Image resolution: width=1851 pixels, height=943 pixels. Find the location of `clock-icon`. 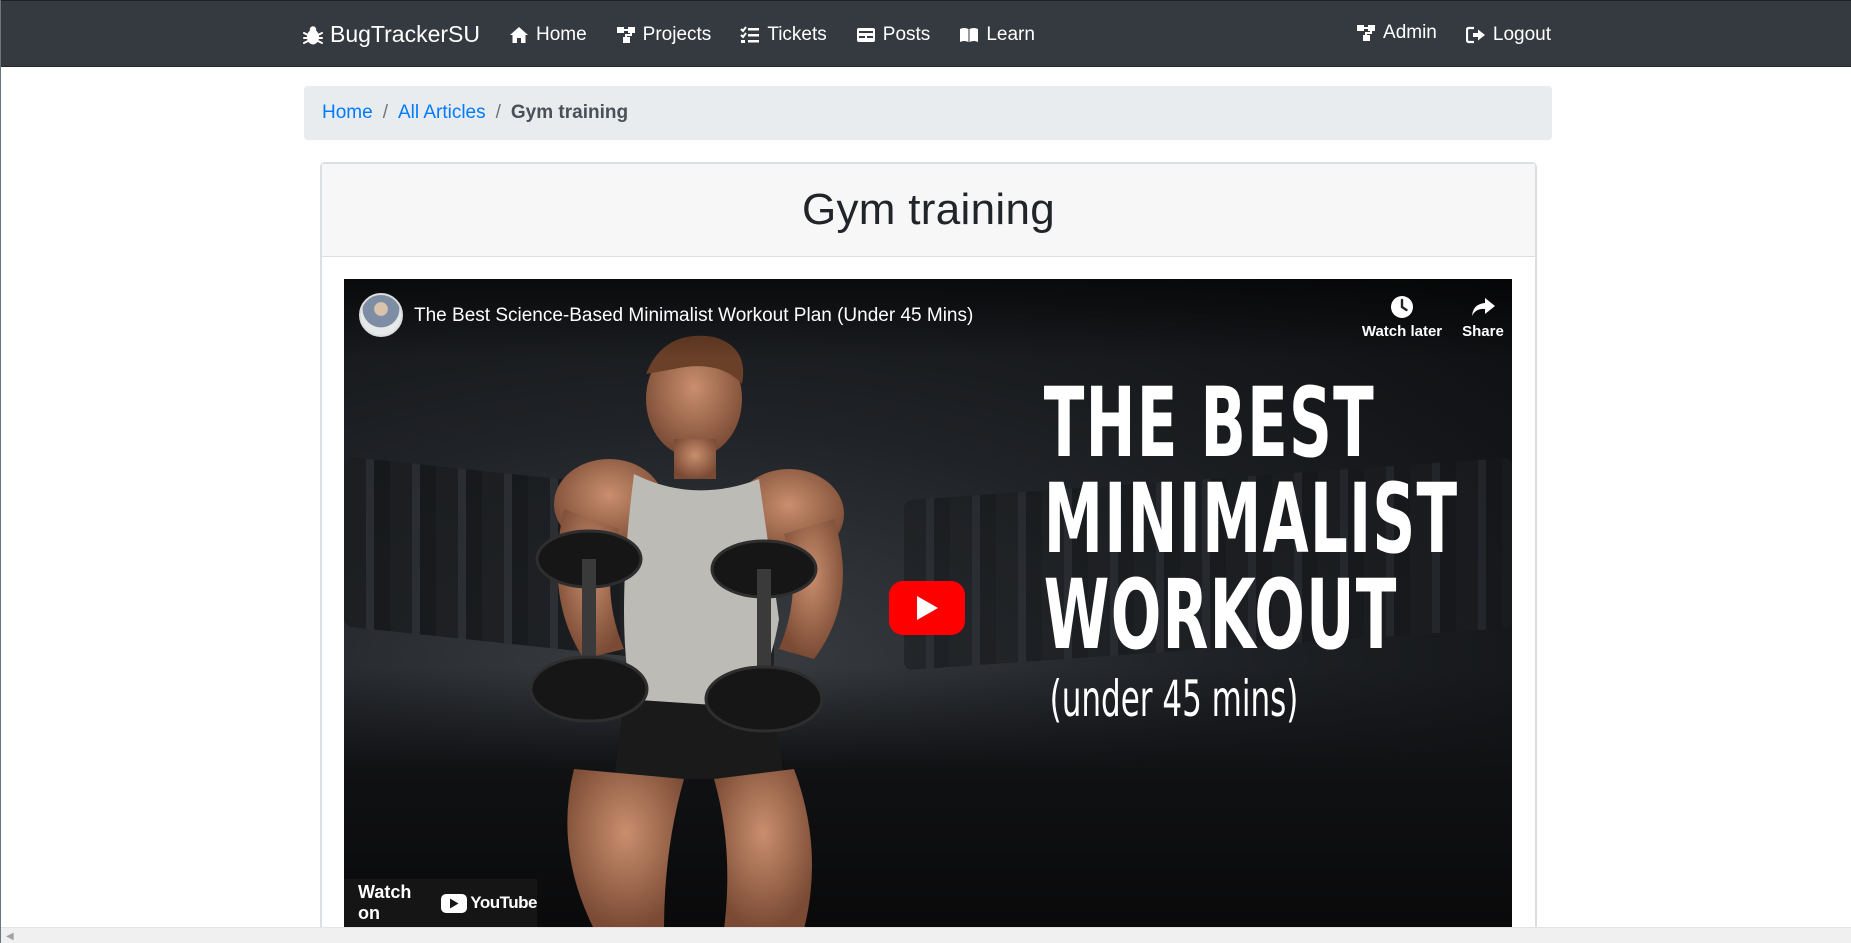

clock-icon is located at coordinates (1402, 307).